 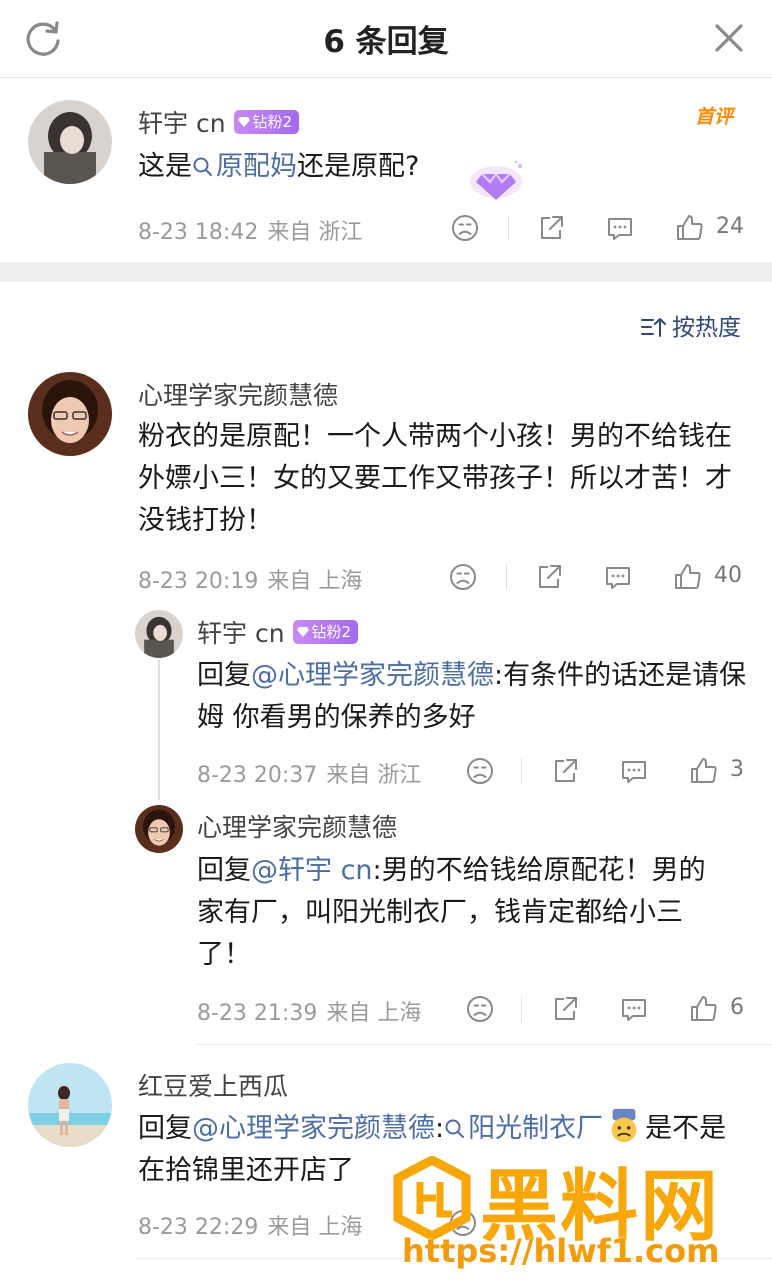 I want to click on like-count: 3, so click(x=737, y=769).